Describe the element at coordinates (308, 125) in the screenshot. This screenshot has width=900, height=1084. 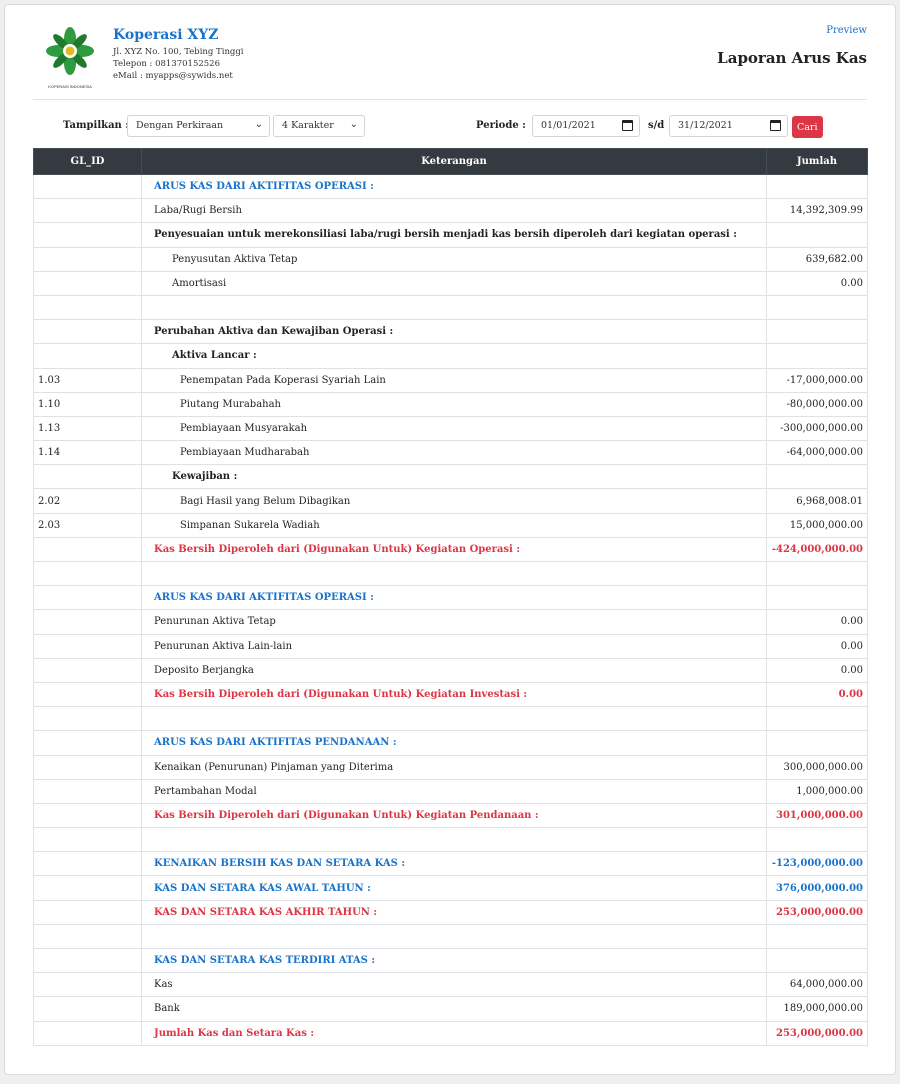
I see `karakter-select-value: 4 Karakter` at that location.